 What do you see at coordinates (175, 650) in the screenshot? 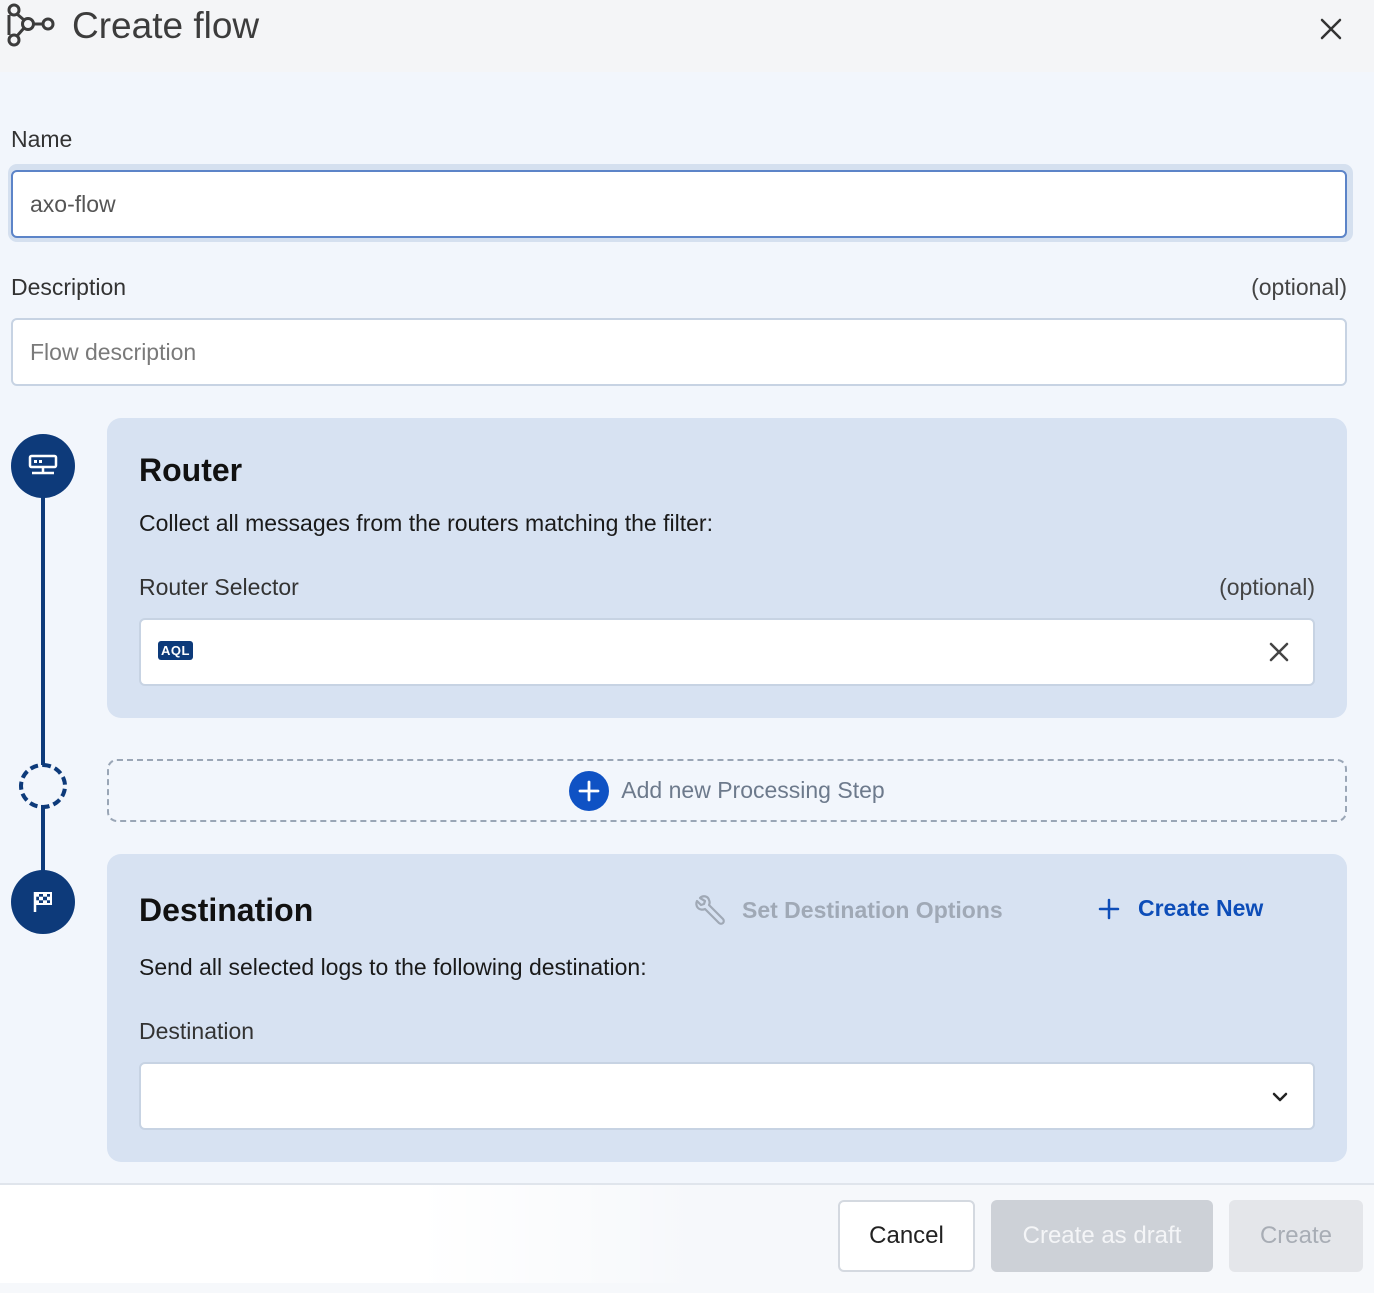
I see `aql-badge: AQL` at bounding box center [175, 650].